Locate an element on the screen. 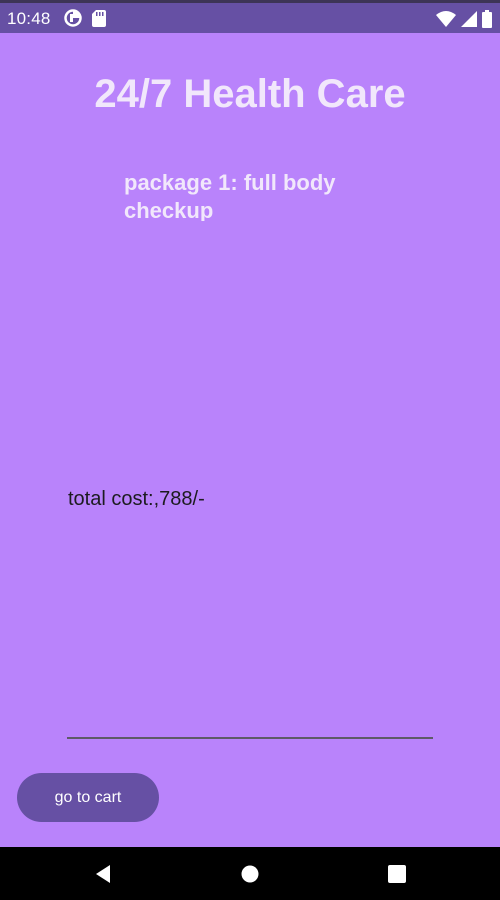 This screenshot has width=500, height=900. navigation-bar is located at coordinates (250, 873).